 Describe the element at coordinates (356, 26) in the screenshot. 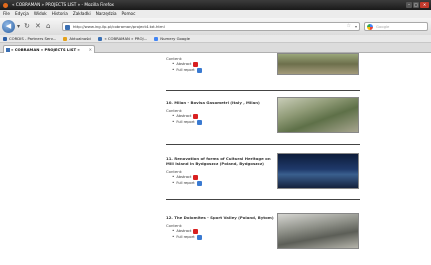

I see `url-dropdown-icon: ▾` at that location.